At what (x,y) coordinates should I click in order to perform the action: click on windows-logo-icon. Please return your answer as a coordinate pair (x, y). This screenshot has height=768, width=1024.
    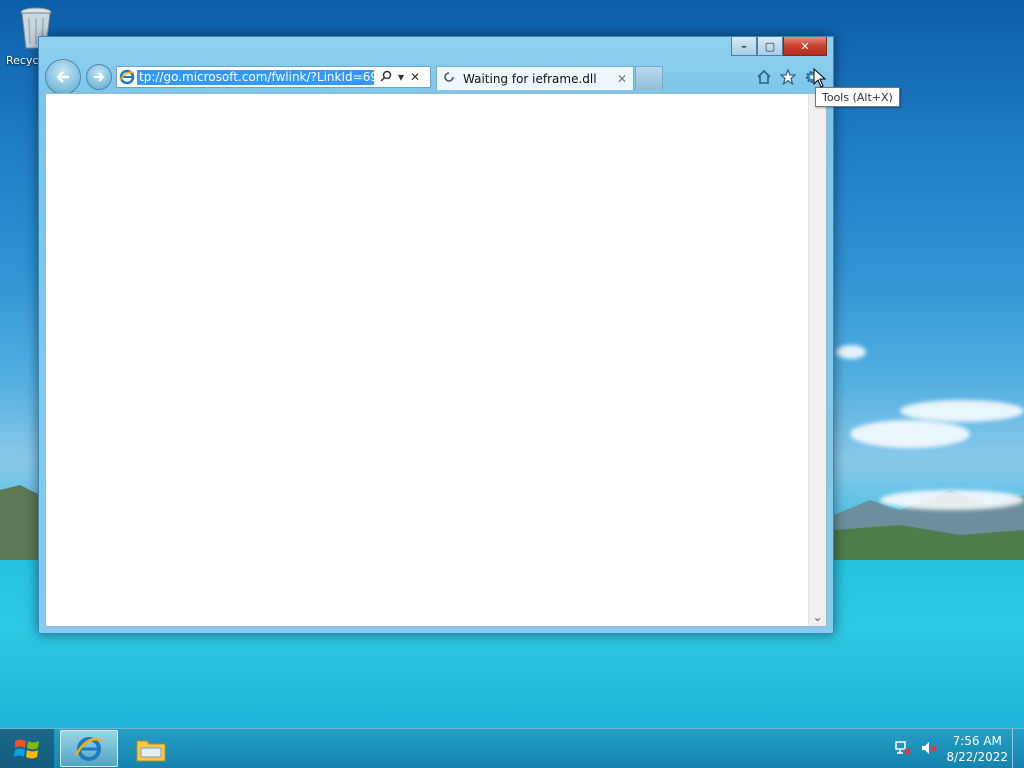
    Looking at the image, I should click on (26, 749).